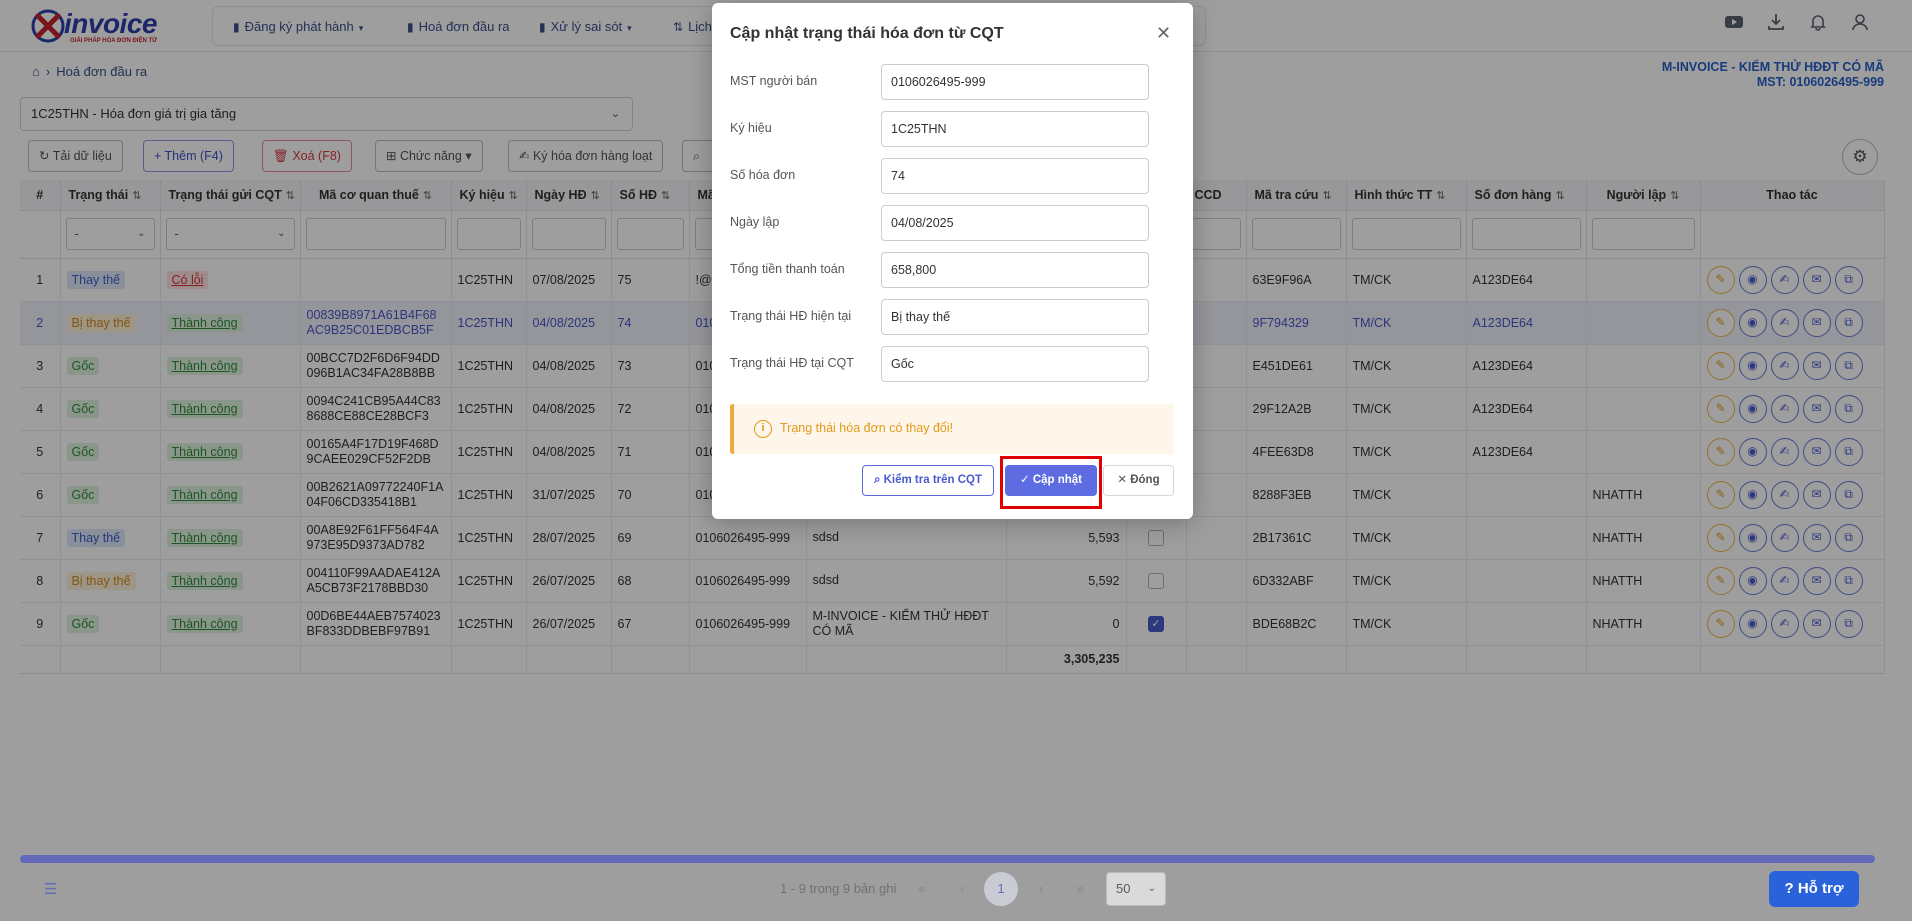 The height and width of the screenshot is (921, 1912). I want to click on close-button: ✕ Đóng, so click(1138, 480).